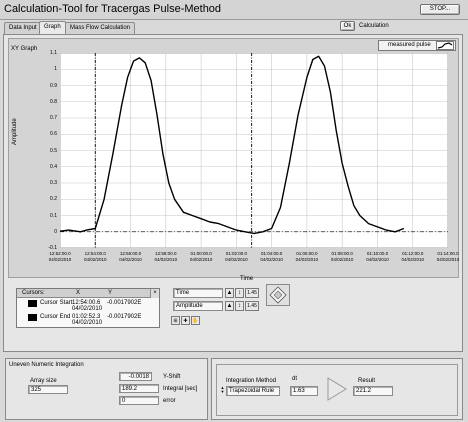 The width and height of the screenshot is (468, 422). I want to click on legend-line-icon, so click(445, 45).